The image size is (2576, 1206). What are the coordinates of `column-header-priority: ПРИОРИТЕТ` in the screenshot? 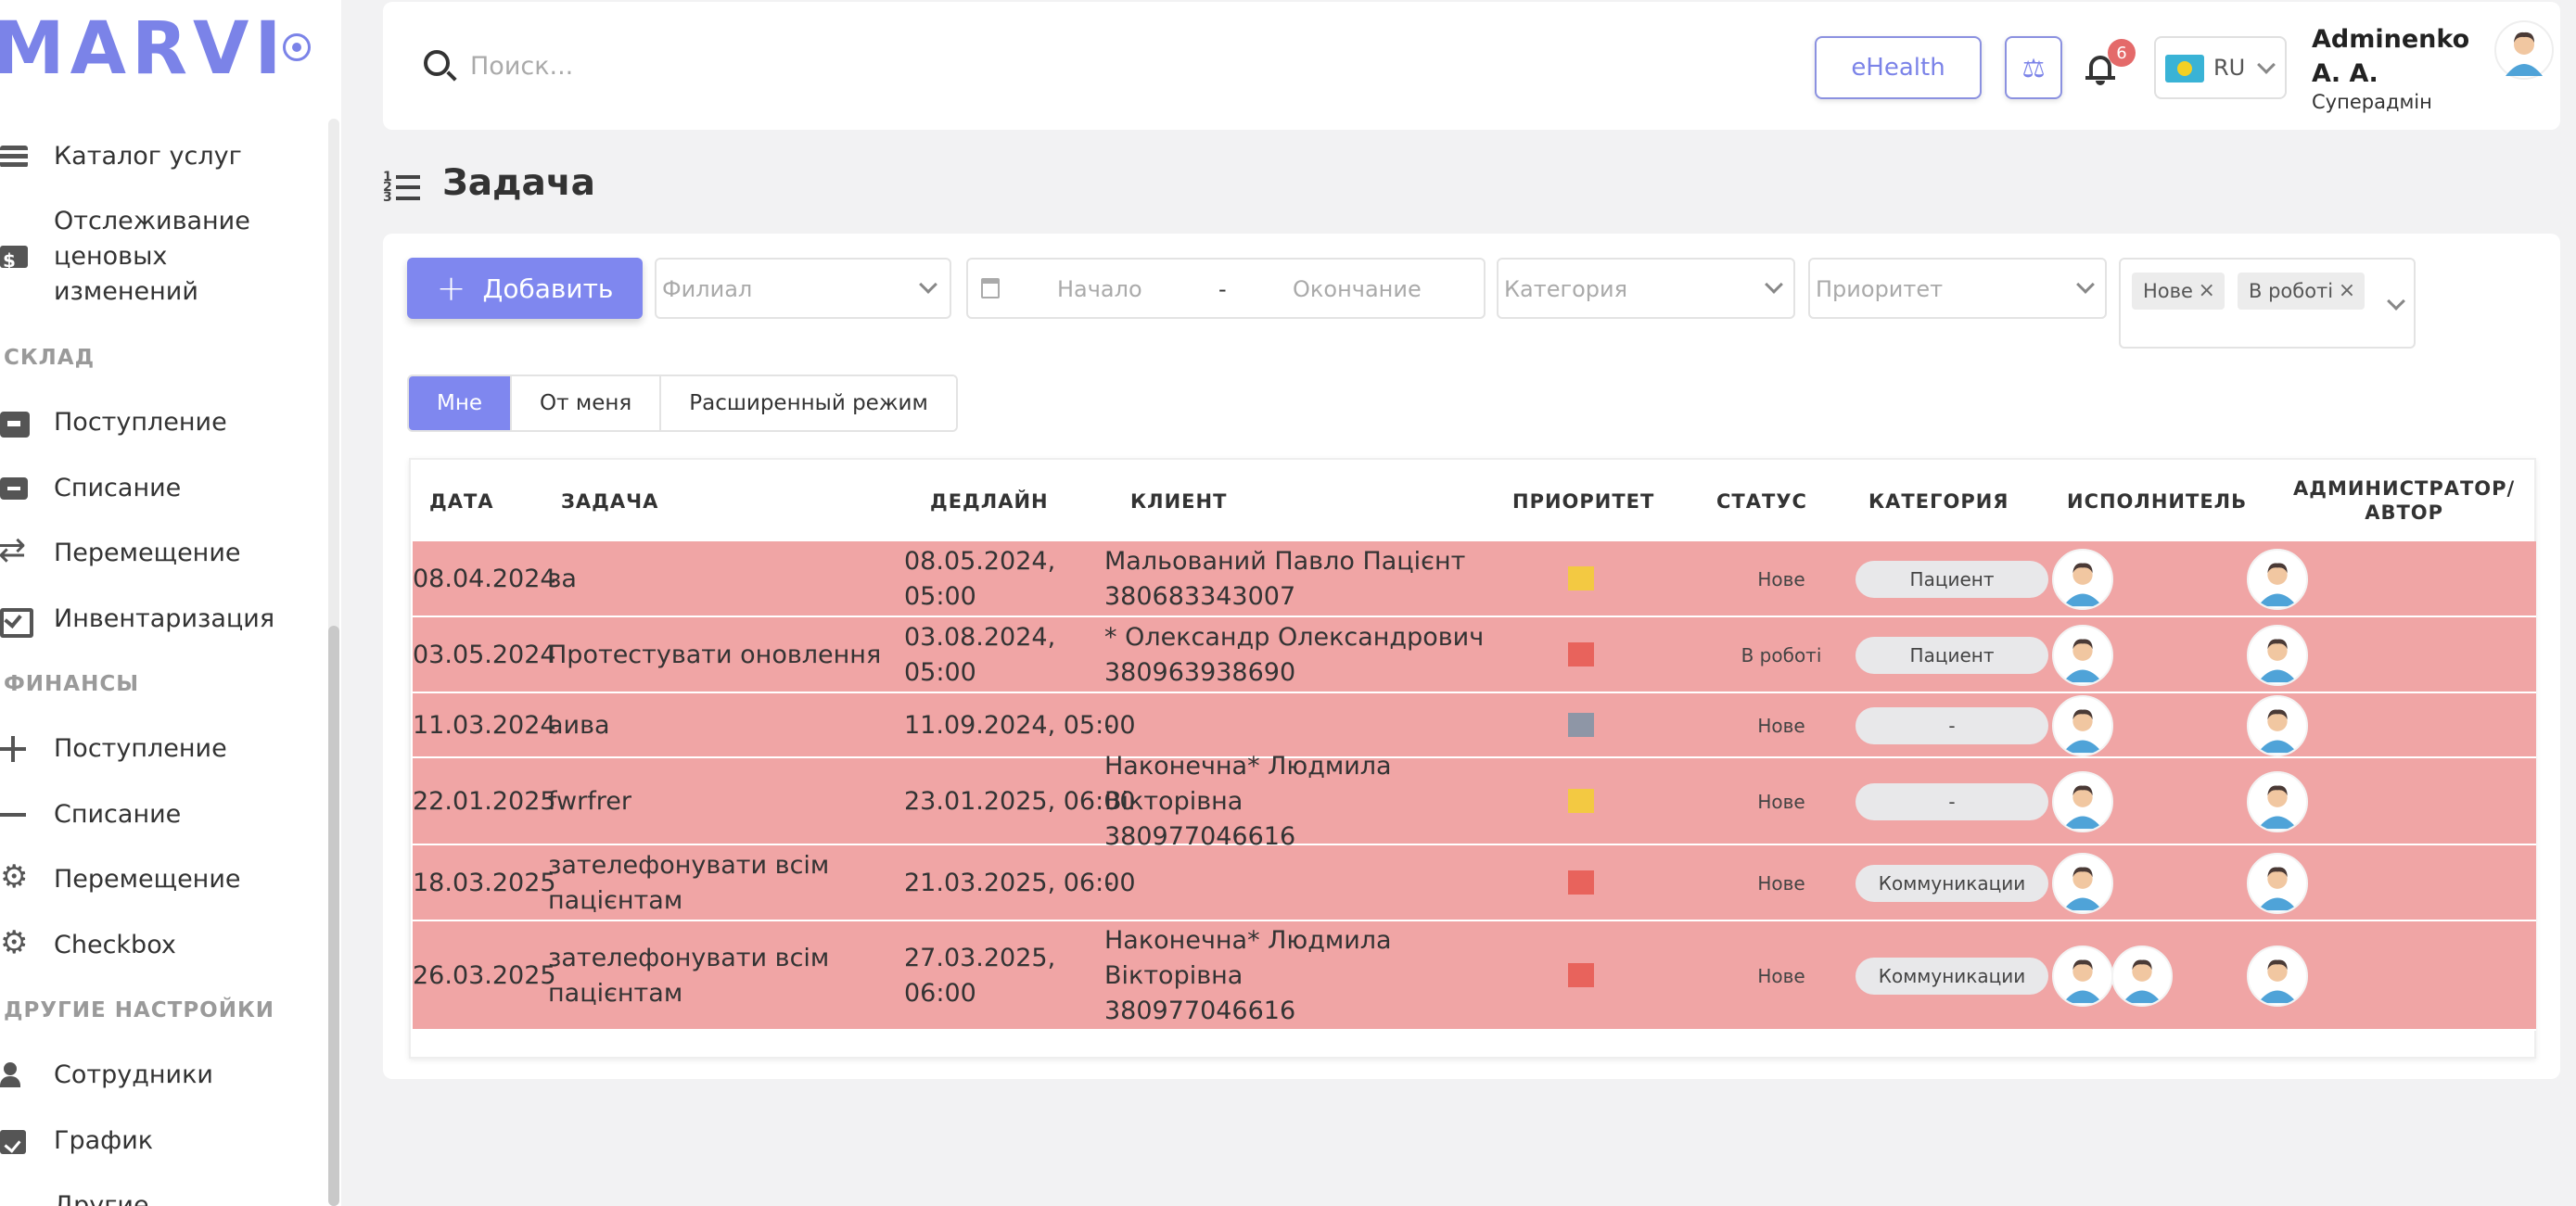 It's located at (1583, 501).